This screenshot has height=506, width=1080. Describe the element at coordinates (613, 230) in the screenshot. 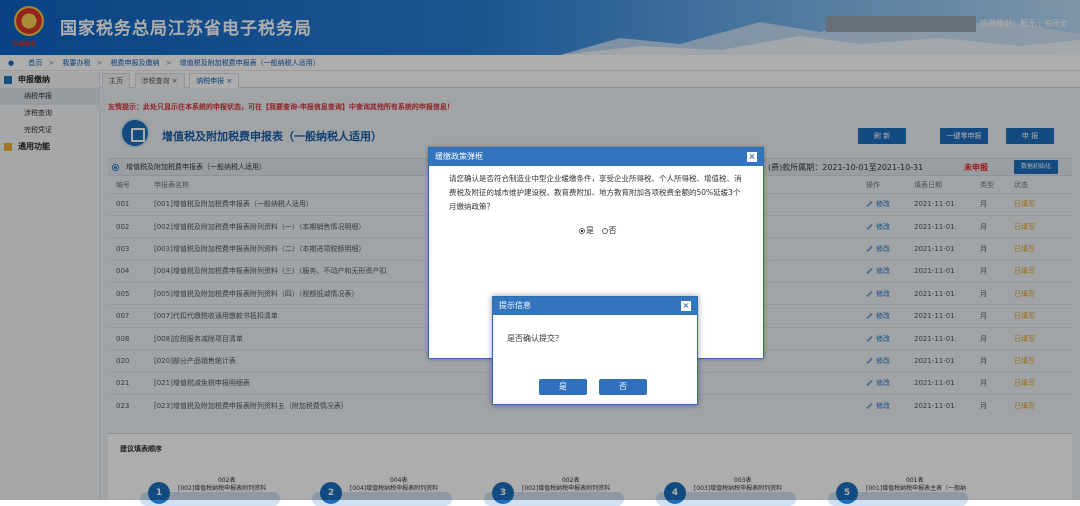

I see `radio-no-label: 否` at that location.